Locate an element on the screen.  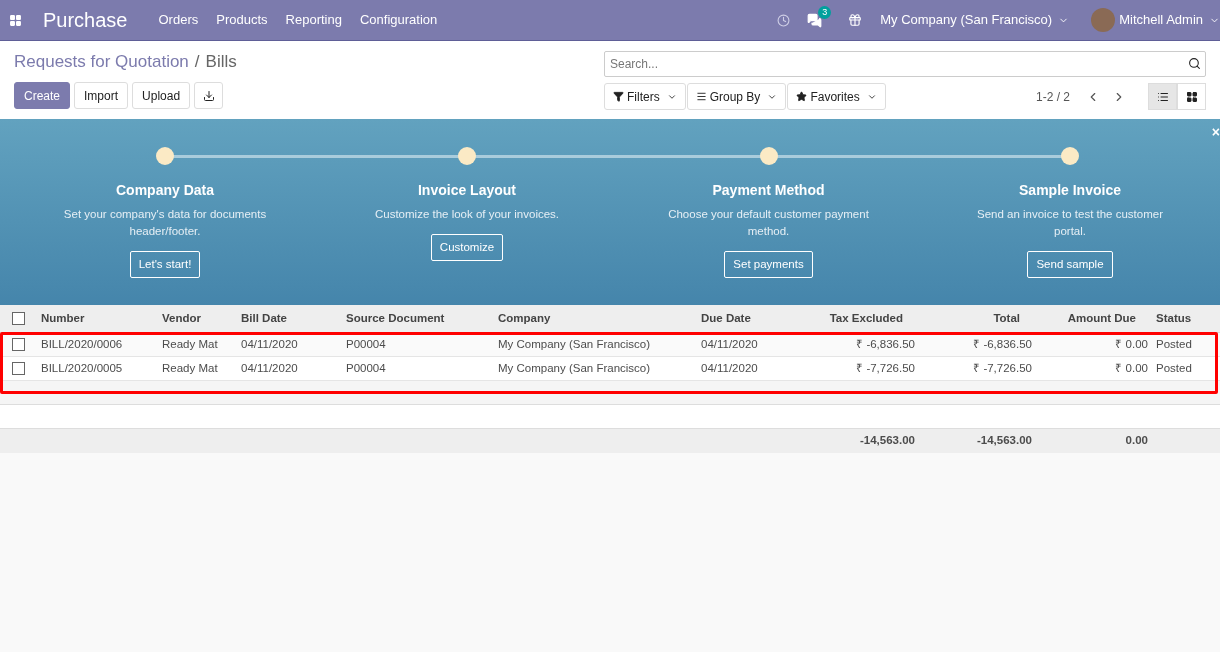
company-switcher: My Company (San Francisco) is located at coordinates (975, 20).